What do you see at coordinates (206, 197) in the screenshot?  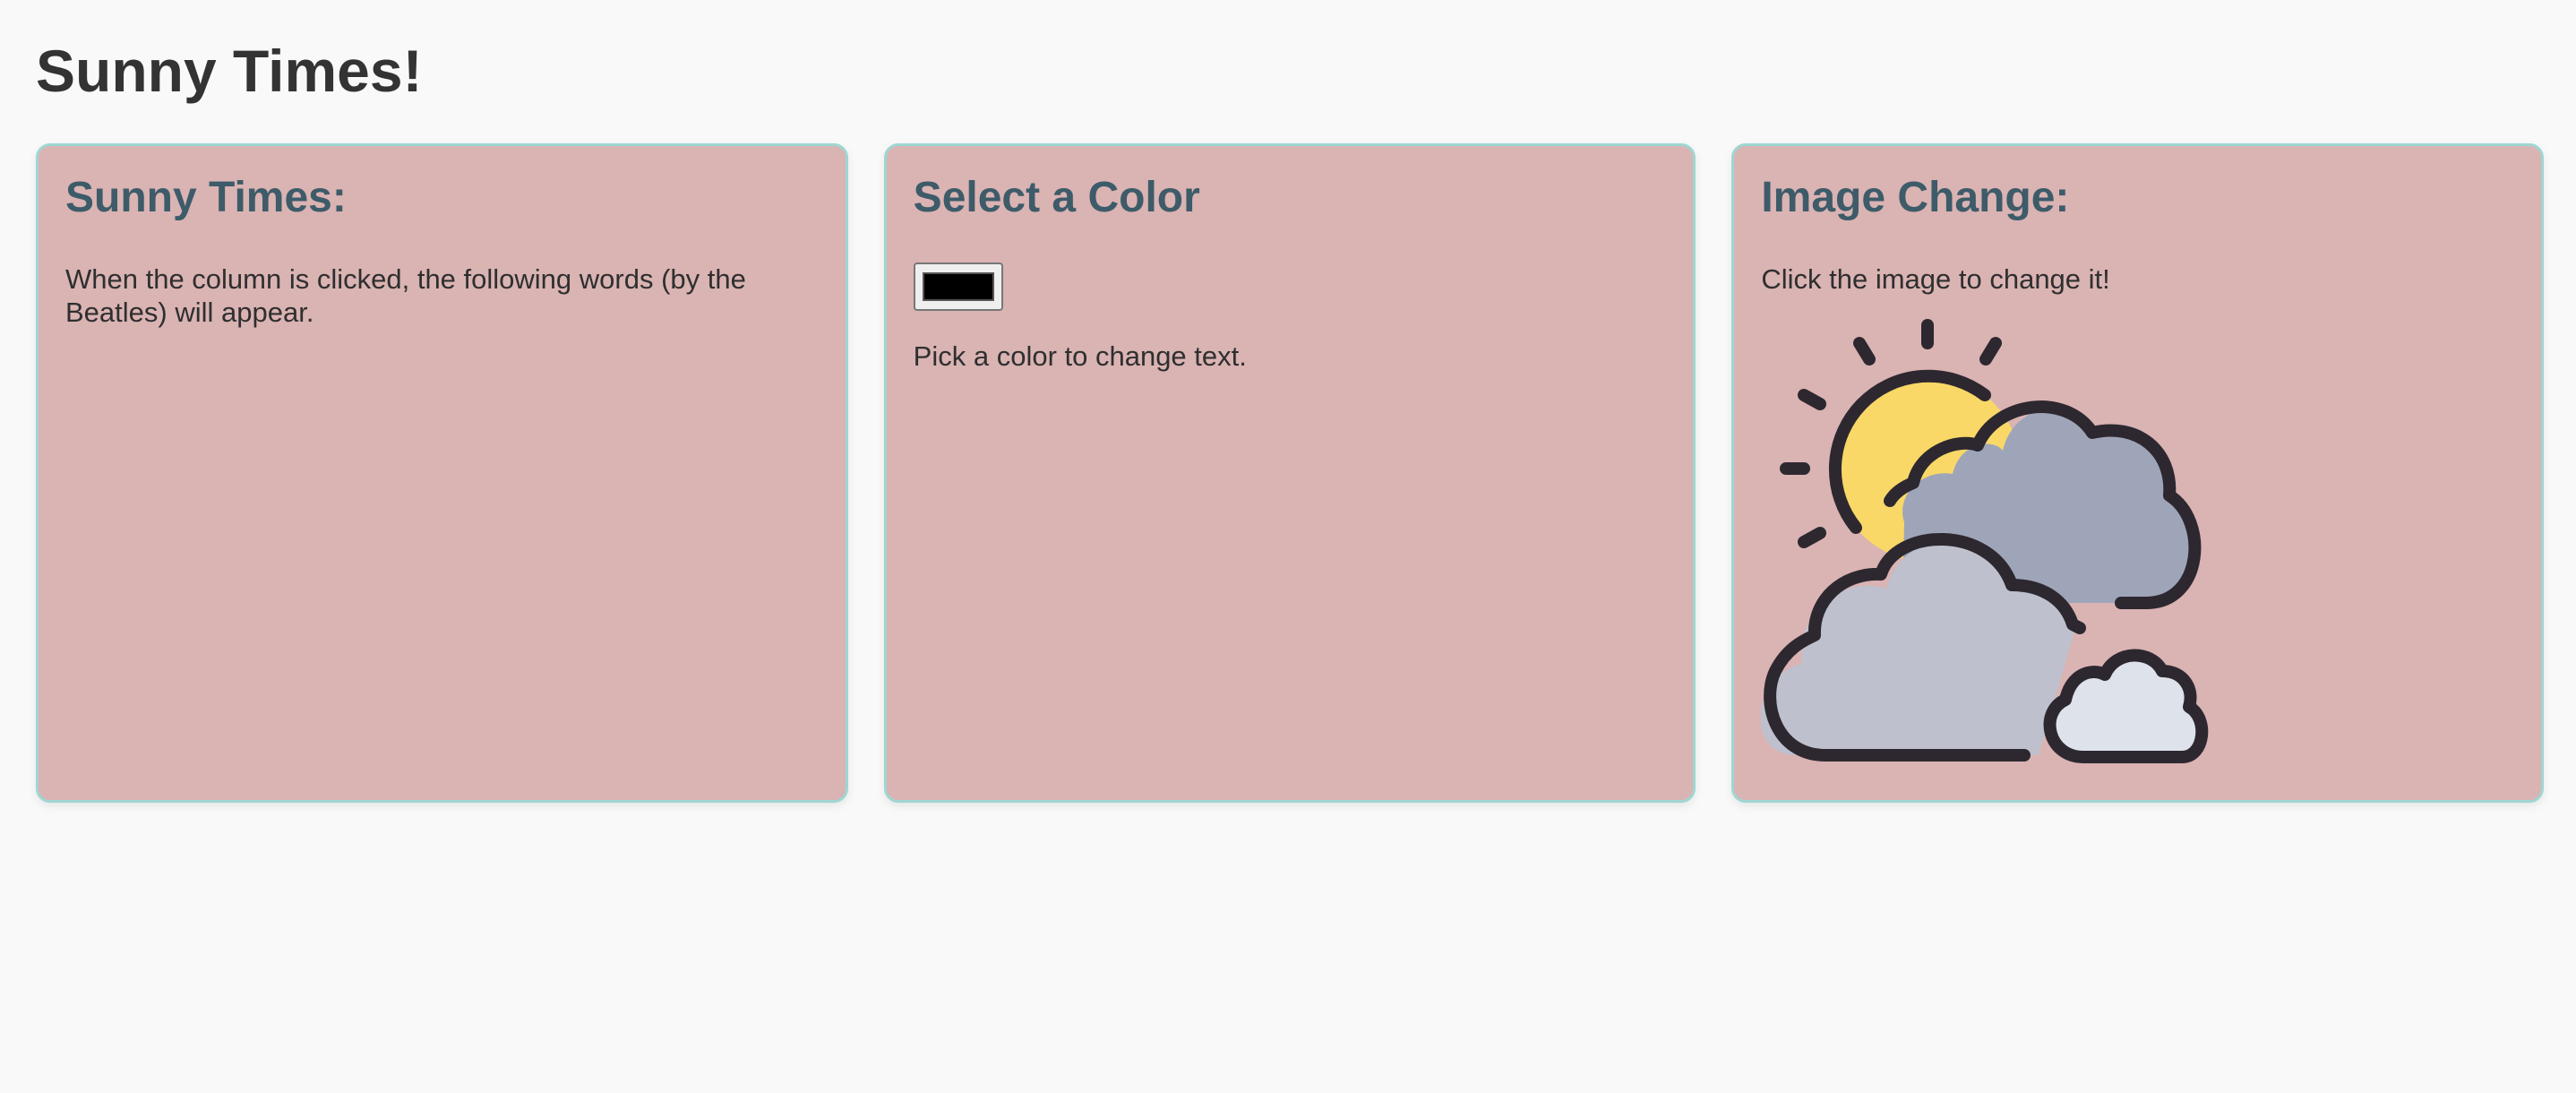 I see `sunny-times-heading: Sunny Times:` at bounding box center [206, 197].